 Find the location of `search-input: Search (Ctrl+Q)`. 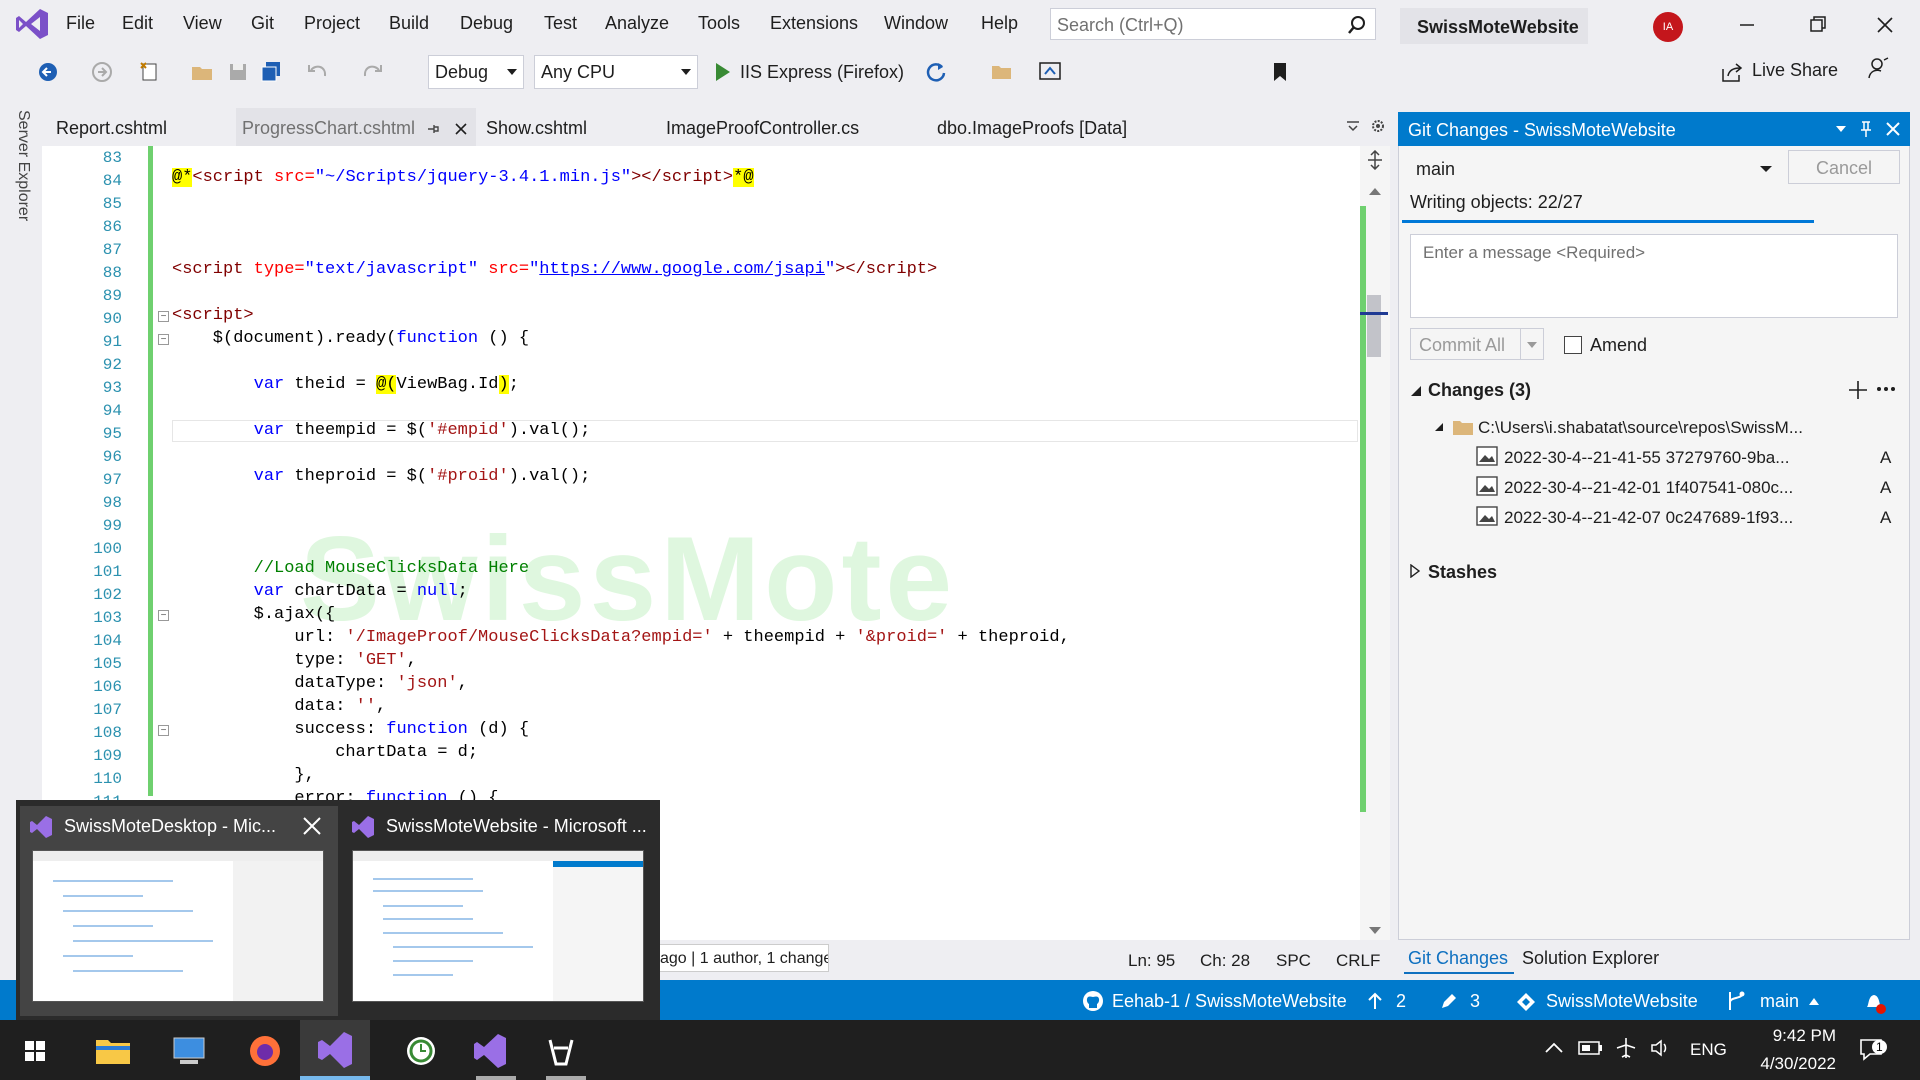

search-input: Search (Ctrl+Q) is located at coordinates (1213, 24).